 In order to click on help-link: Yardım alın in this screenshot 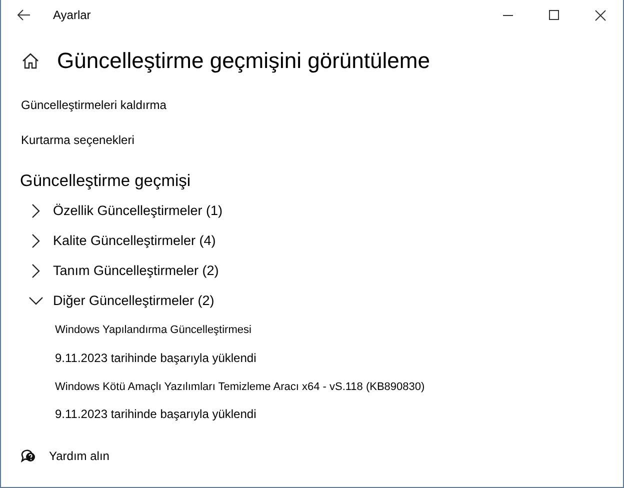, I will do `click(79, 456)`.